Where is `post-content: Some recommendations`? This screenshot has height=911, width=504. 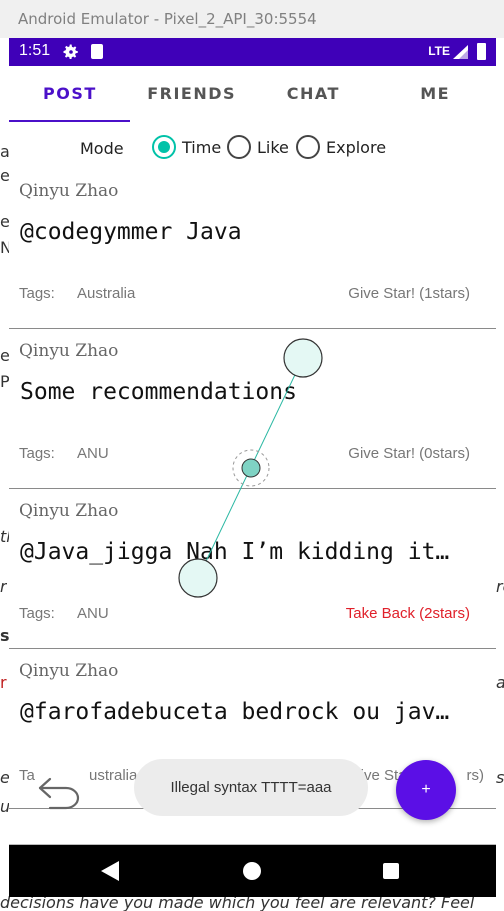 post-content: Some recommendations is located at coordinates (158, 392).